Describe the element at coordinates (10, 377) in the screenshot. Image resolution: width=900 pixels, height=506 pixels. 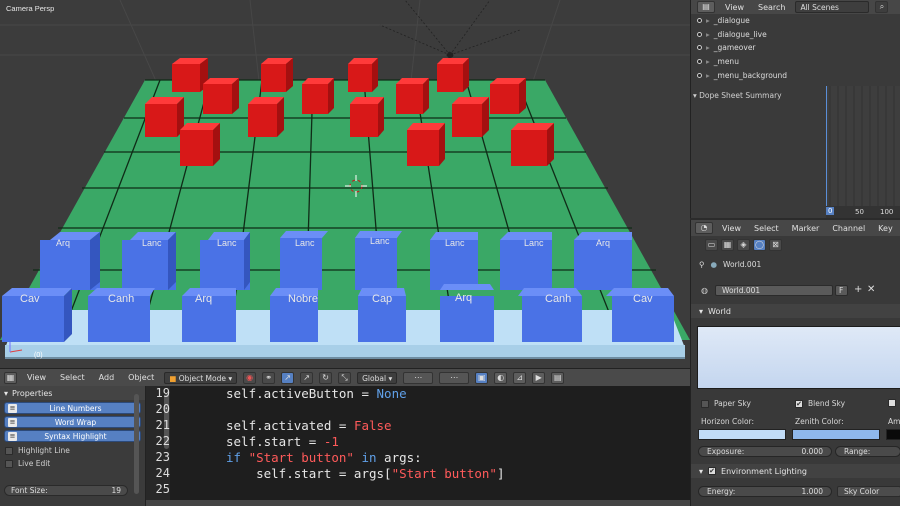
I see `editor-type-icon: ▦` at that location.